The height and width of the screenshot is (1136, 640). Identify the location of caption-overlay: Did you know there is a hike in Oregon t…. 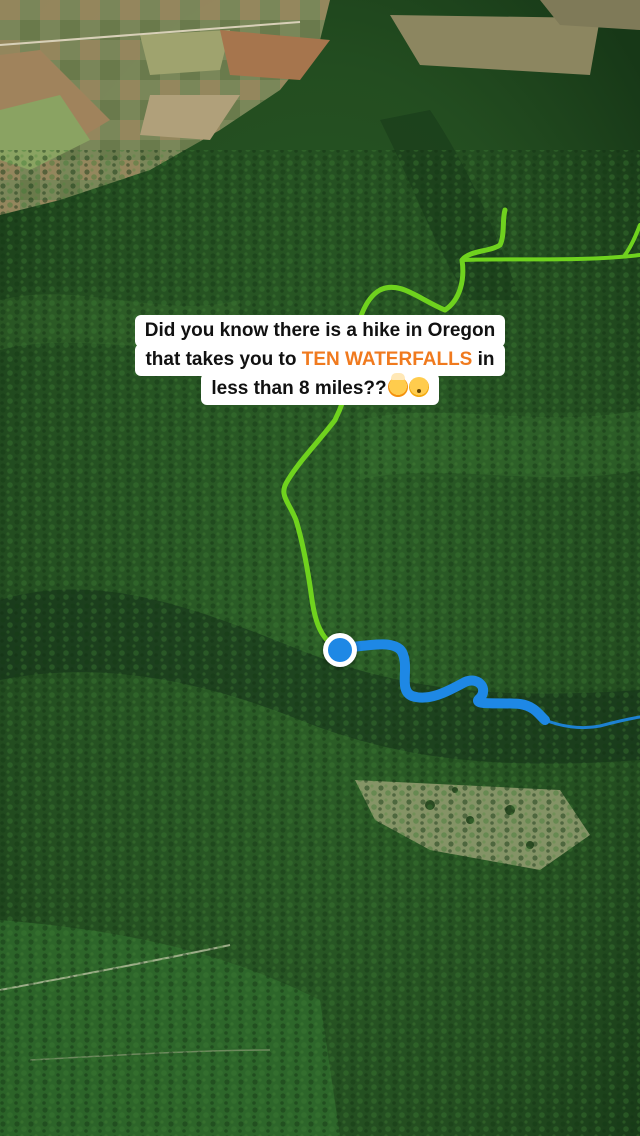
(320, 360).